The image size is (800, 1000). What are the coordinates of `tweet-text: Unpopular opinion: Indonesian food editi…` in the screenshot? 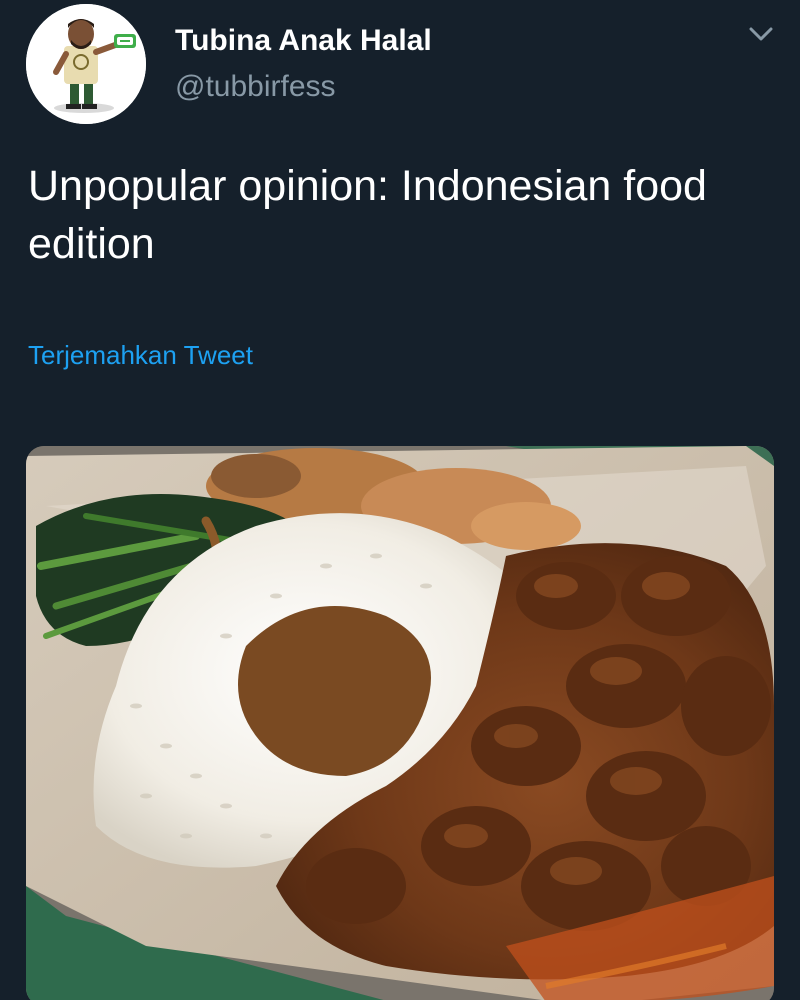 It's located at (367, 215).